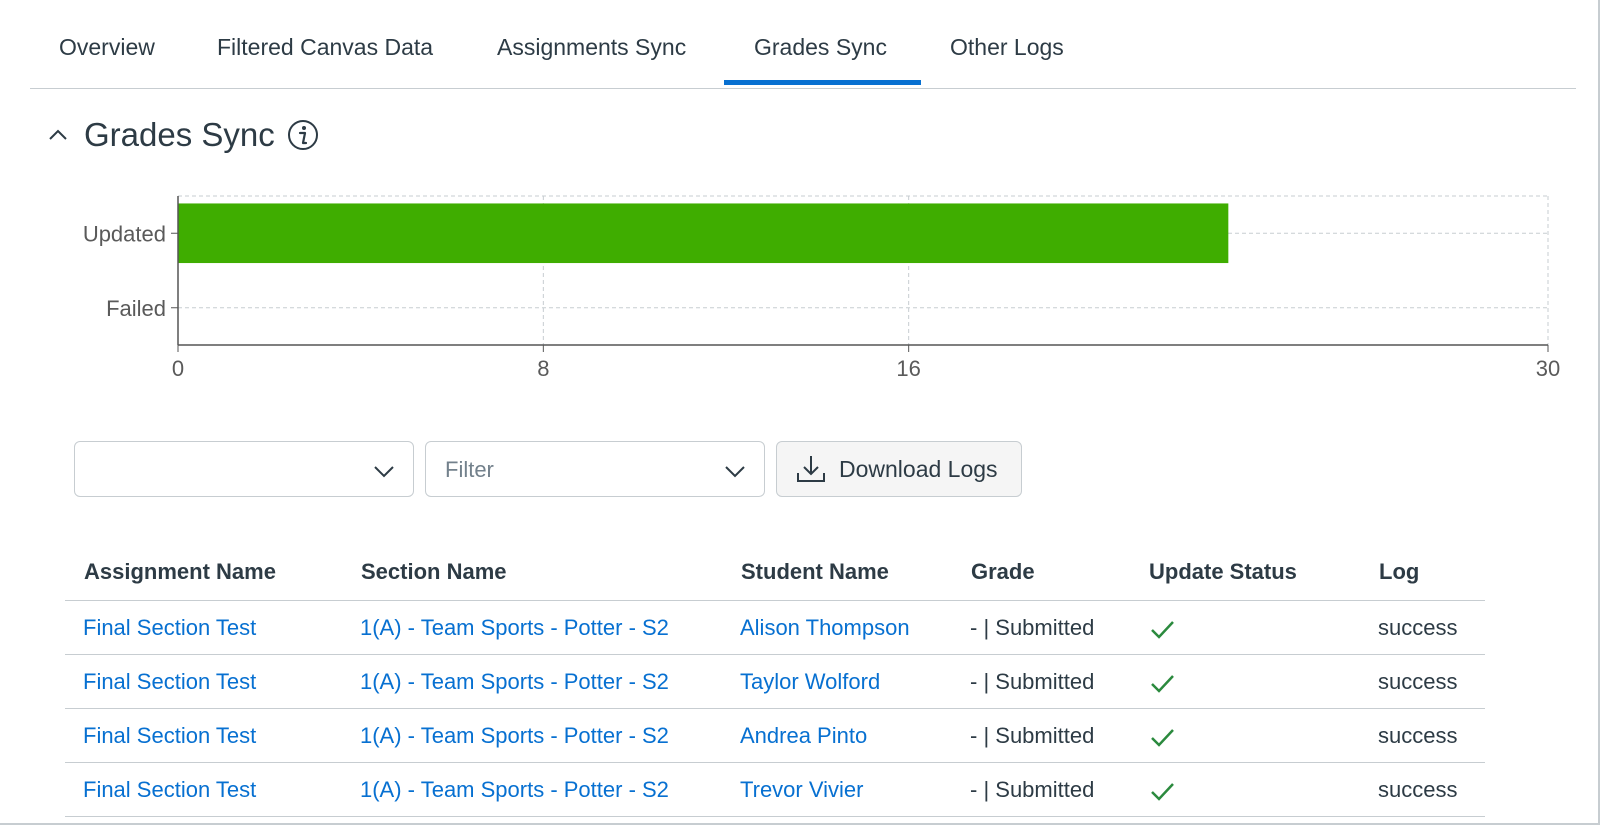 The image size is (1600, 825). What do you see at coordinates (810, 682) in the screenshot?
I see `student-link: Taylor Wolford` at bounding box center [810, 682].